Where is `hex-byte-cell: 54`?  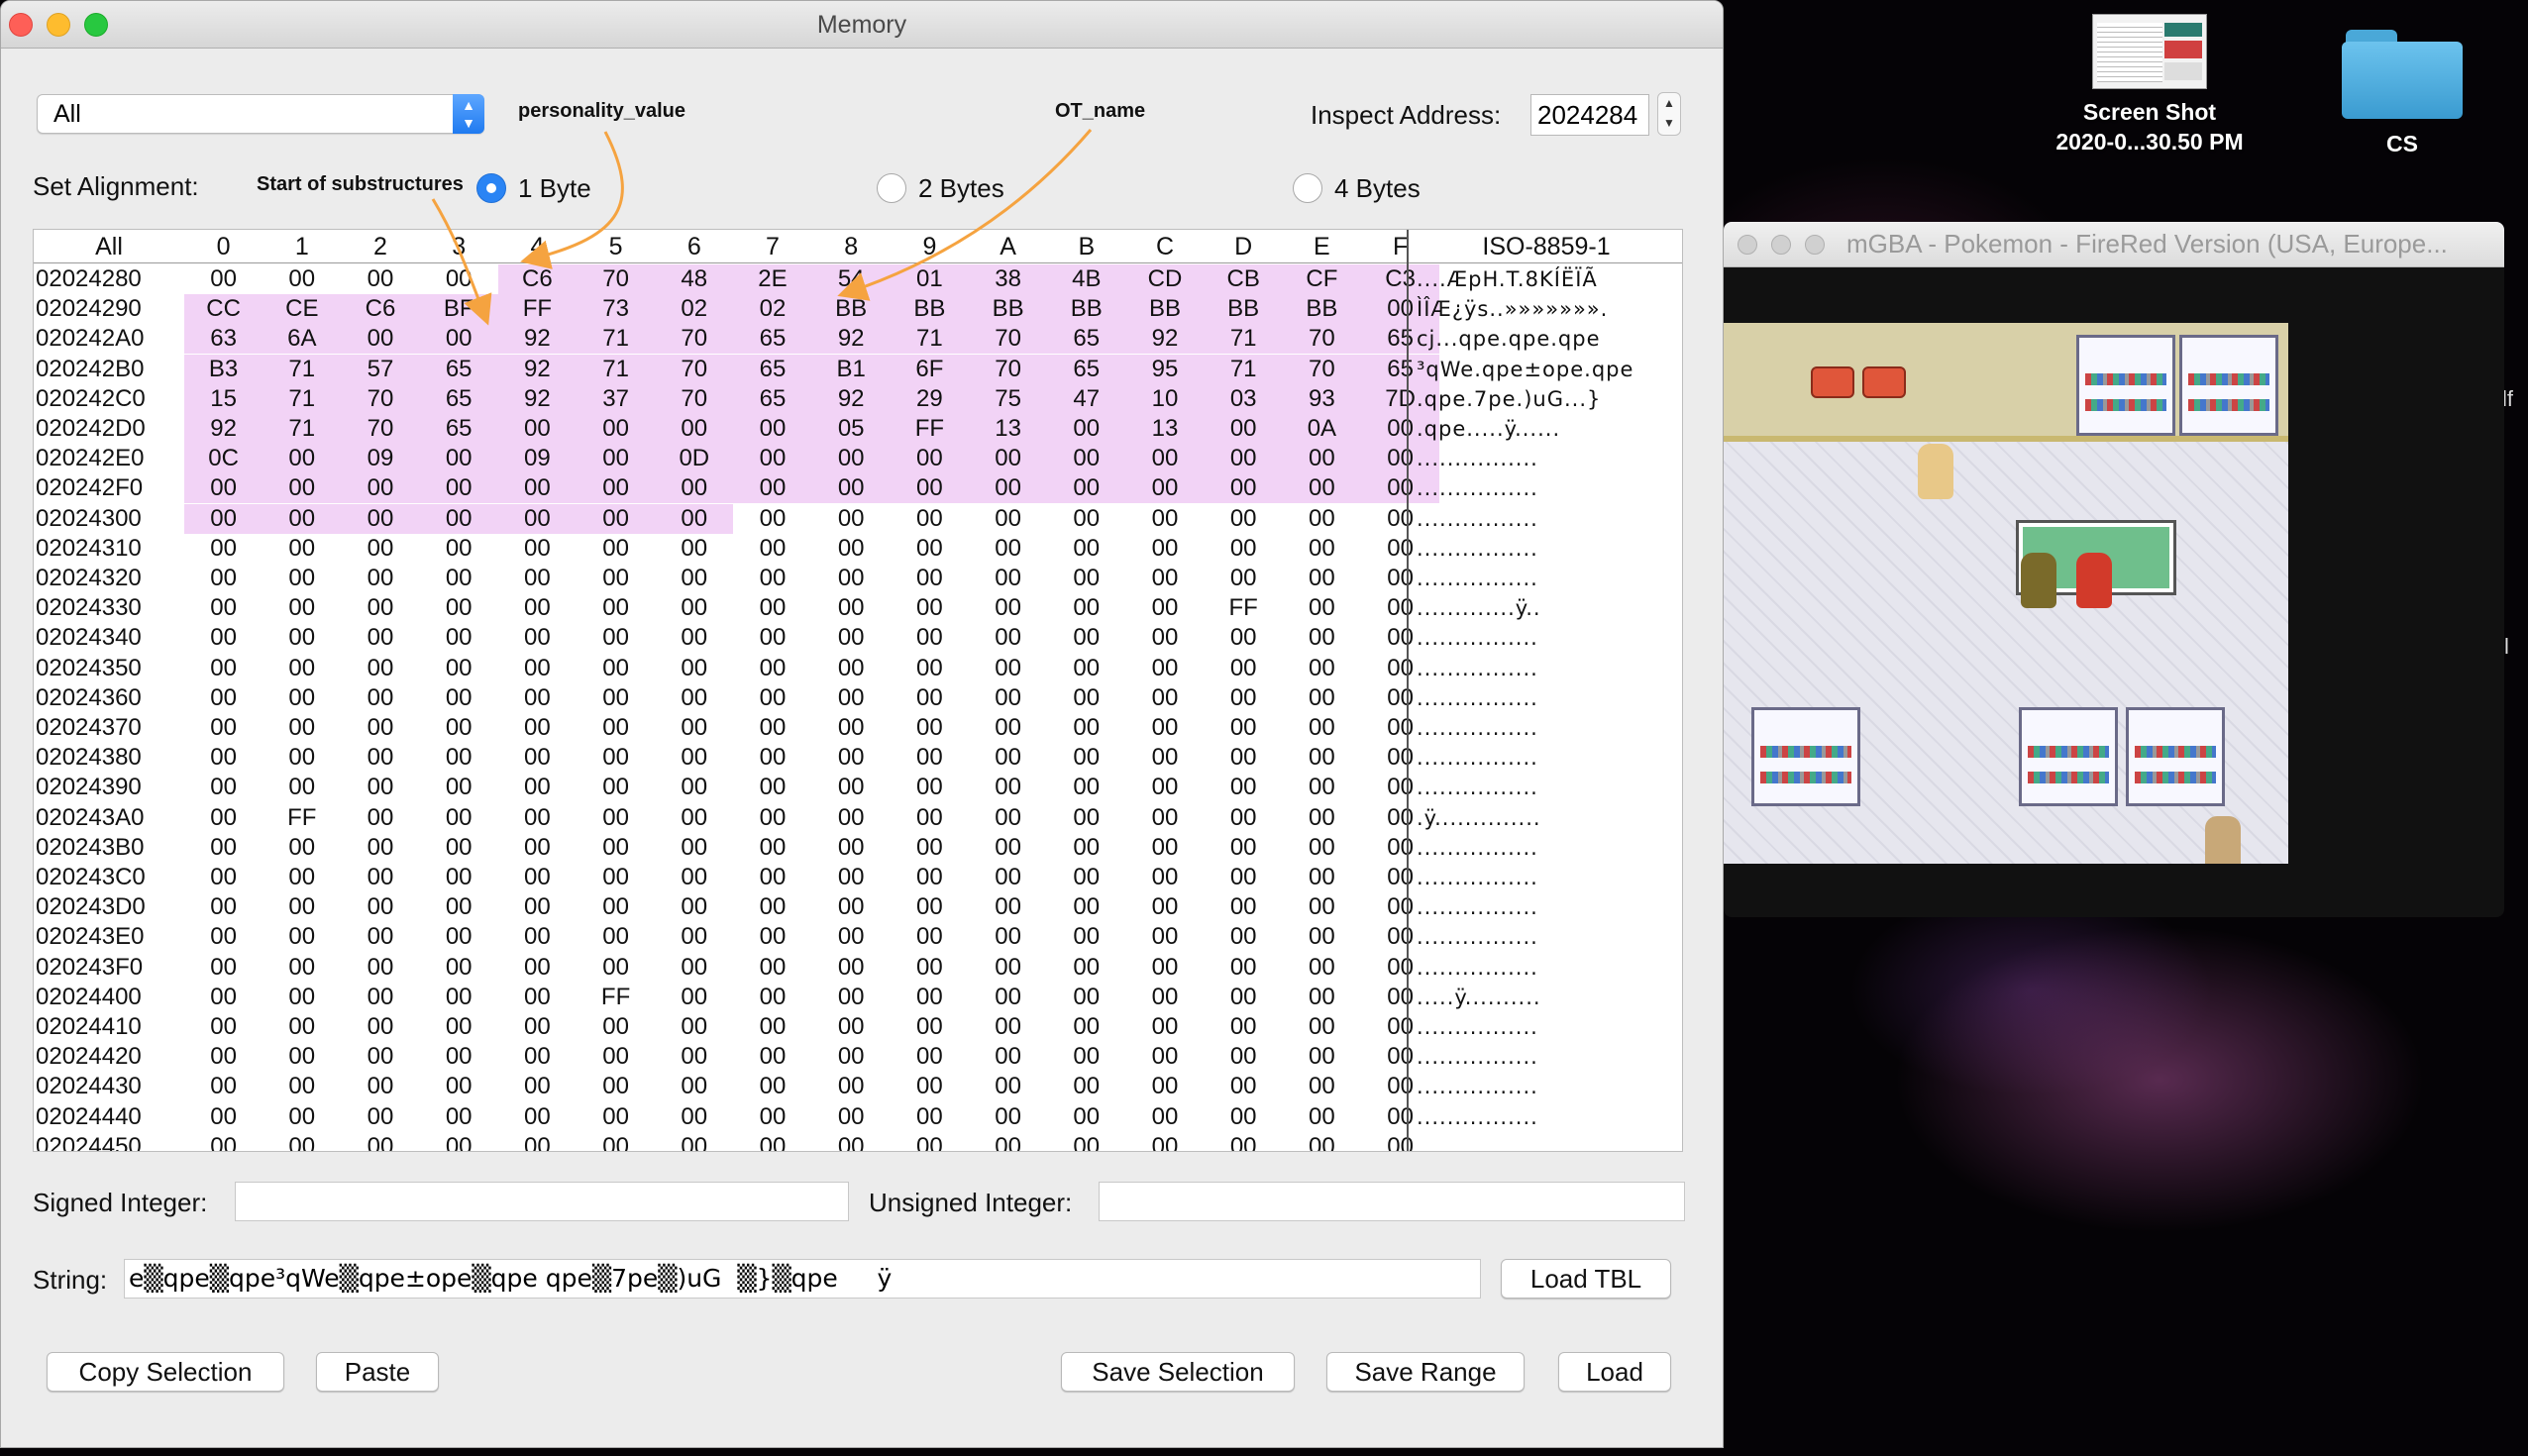 hex-byte-cell: 54 is located at coordinates (851, 279).